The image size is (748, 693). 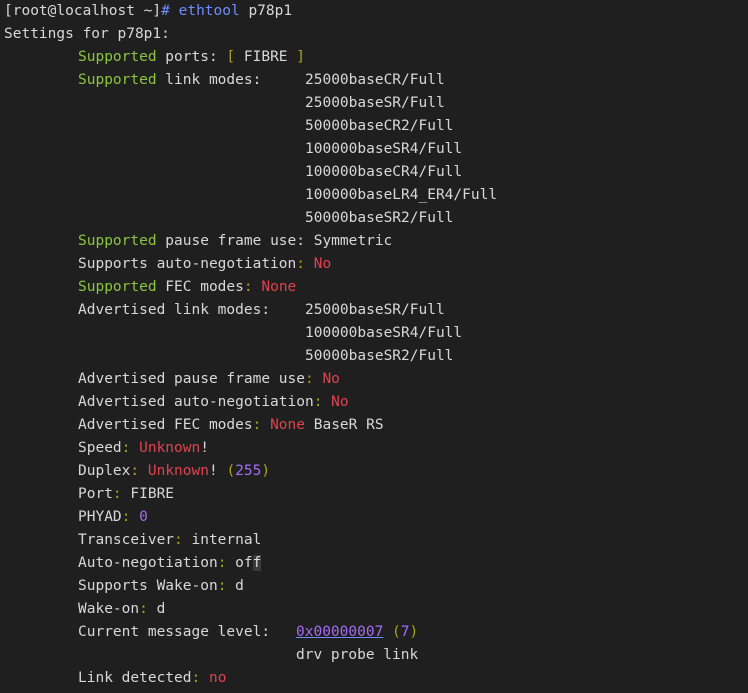 What do you see at coordinates (384, 333) in the screenshot?
I see `adv-link-mode-value: 100000baseSR4/Full` at bounding box center [384, 333].